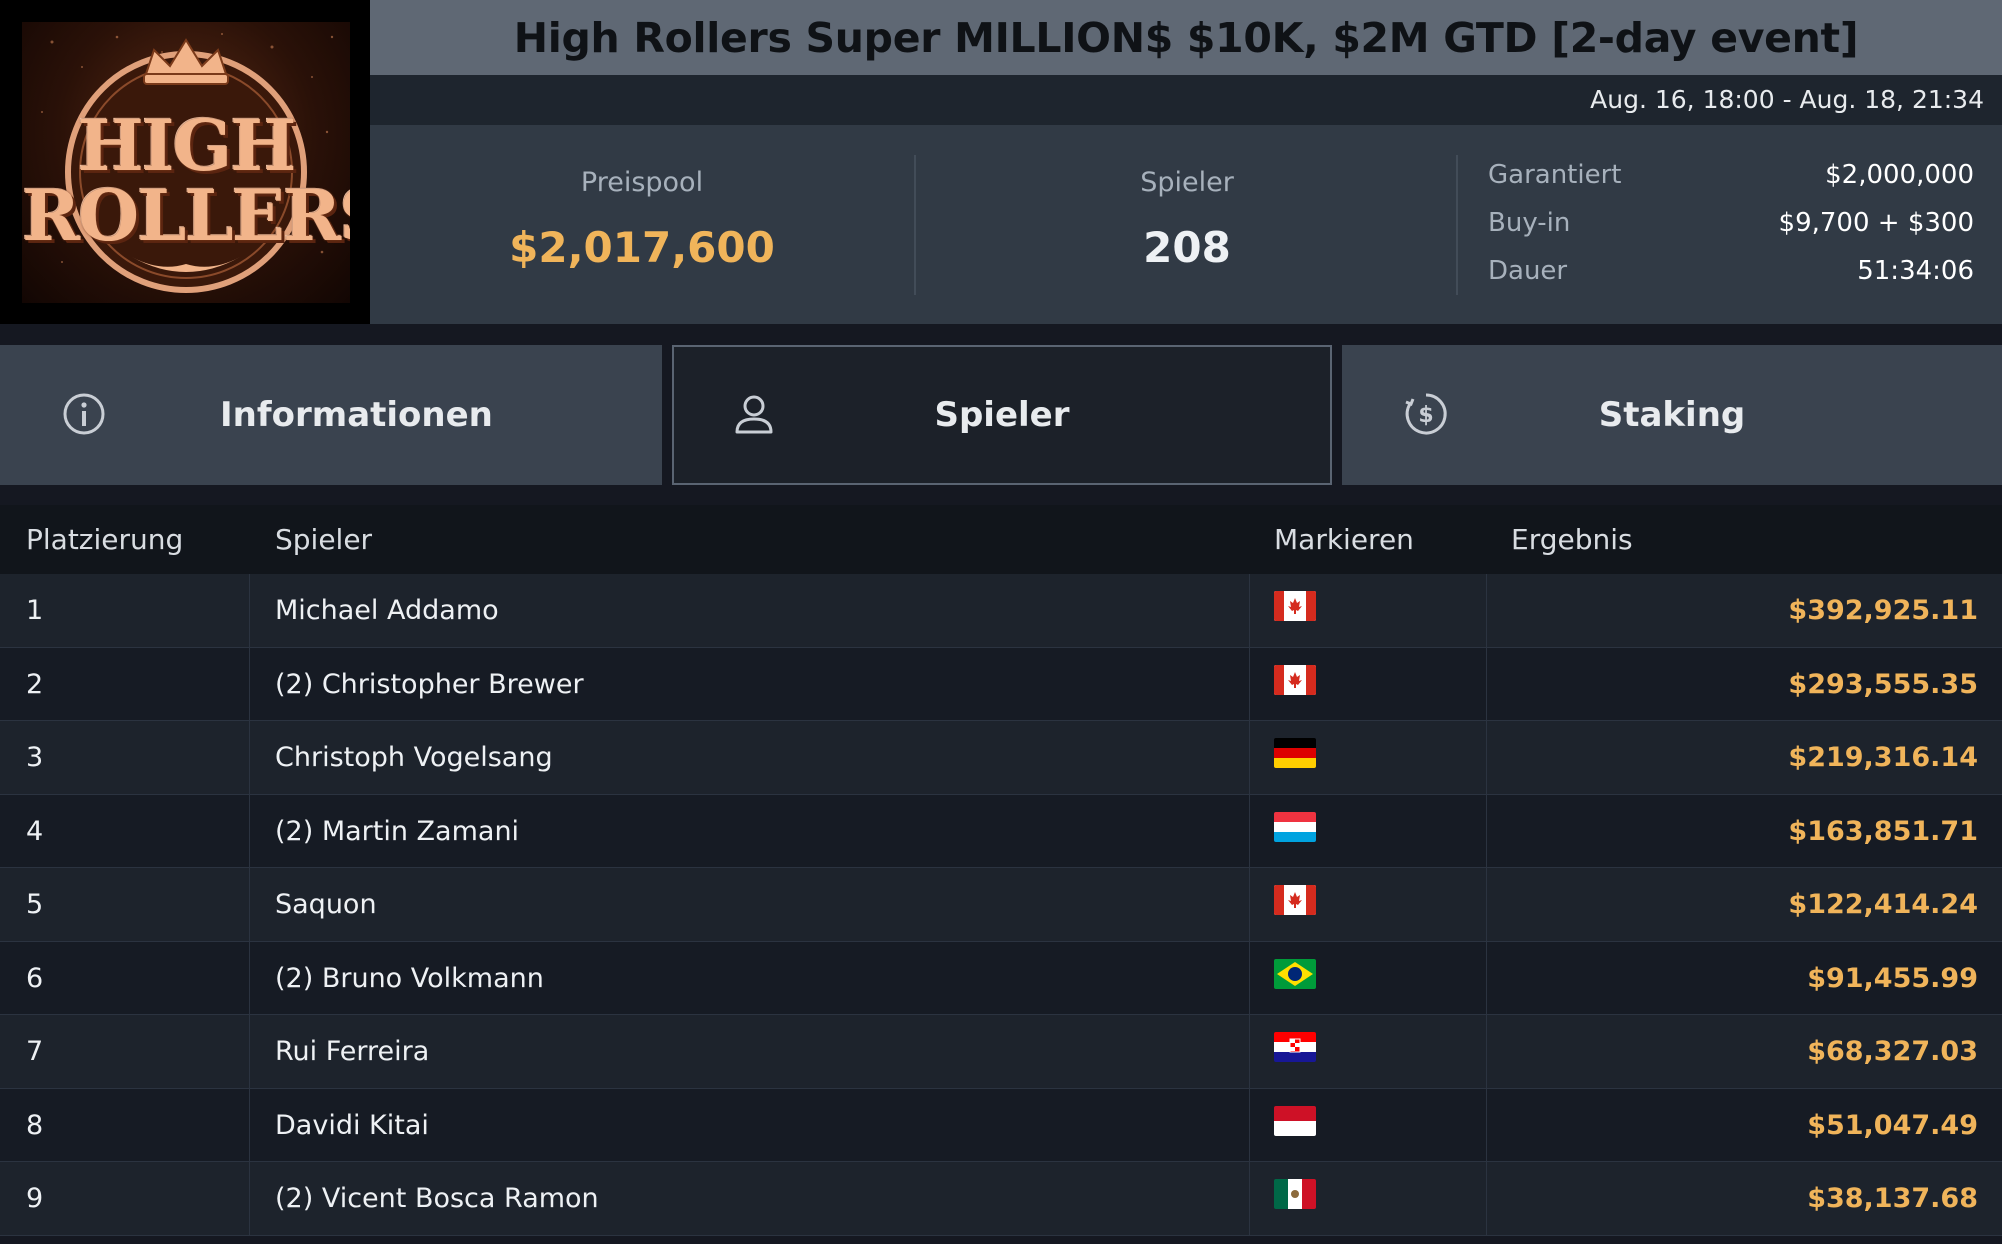 The height and width of the screenshot is (1244, 2002). What do you see at coordinates (352, 1125) in the screenshot?
I see `player-name-link: Davidi Kitai` at bounding box center [352, 1125].